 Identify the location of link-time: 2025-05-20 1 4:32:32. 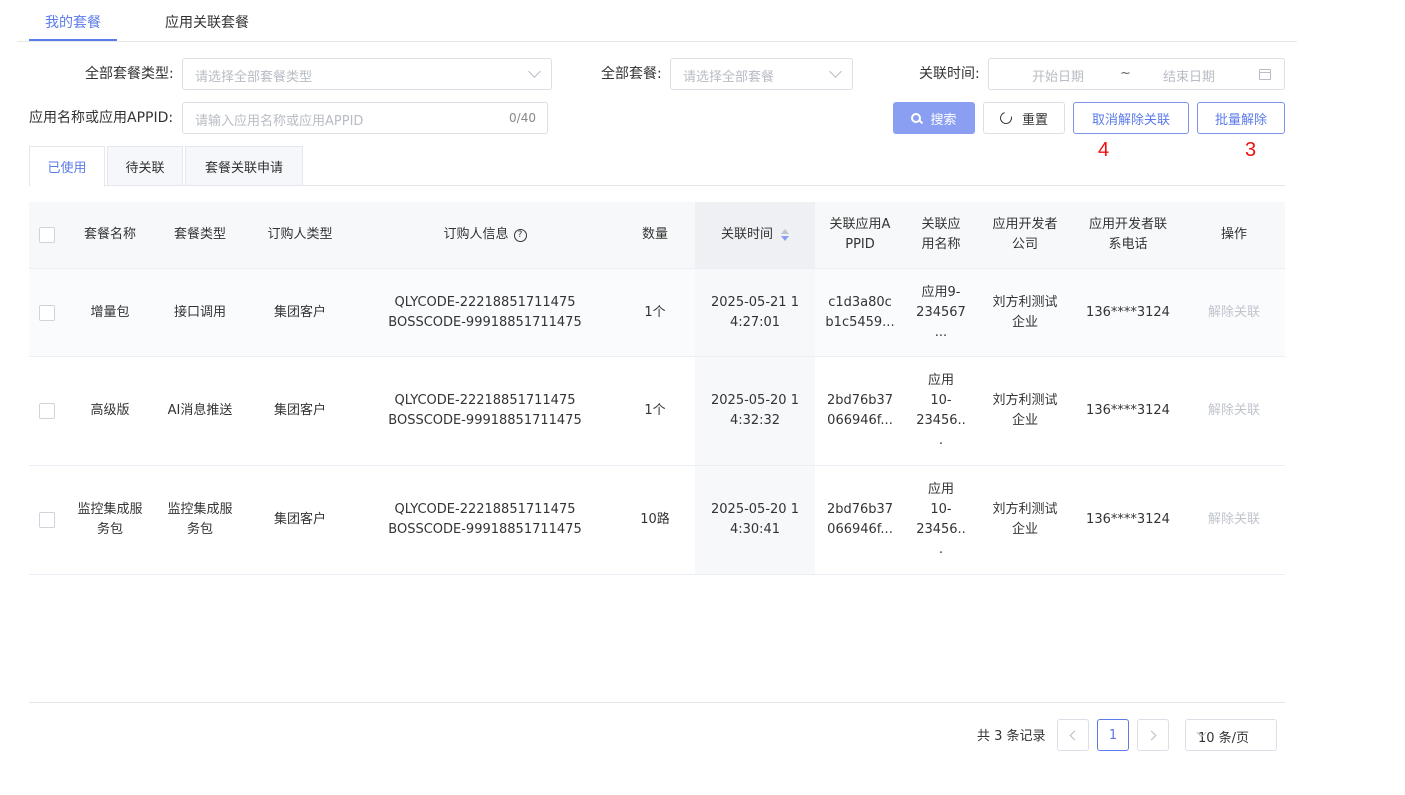
(755, 411).